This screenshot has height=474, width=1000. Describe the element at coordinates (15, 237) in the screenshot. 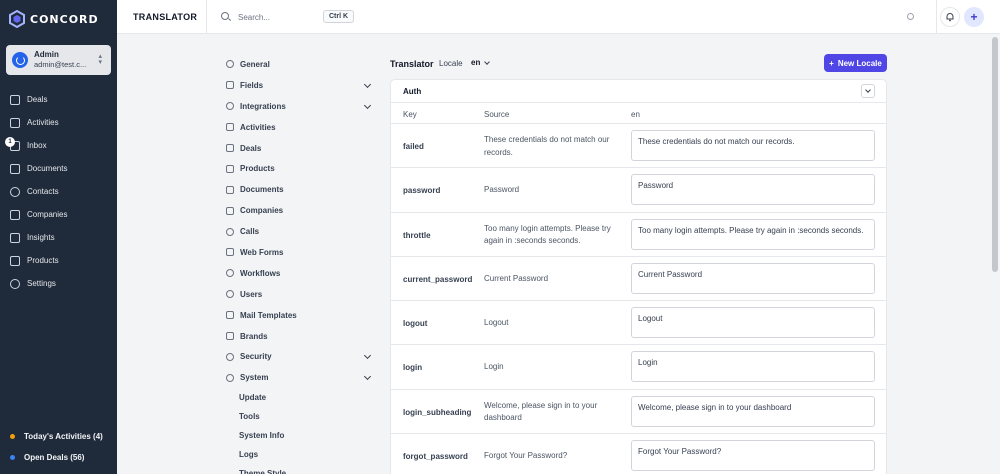

I see `insights-icon` at that location.